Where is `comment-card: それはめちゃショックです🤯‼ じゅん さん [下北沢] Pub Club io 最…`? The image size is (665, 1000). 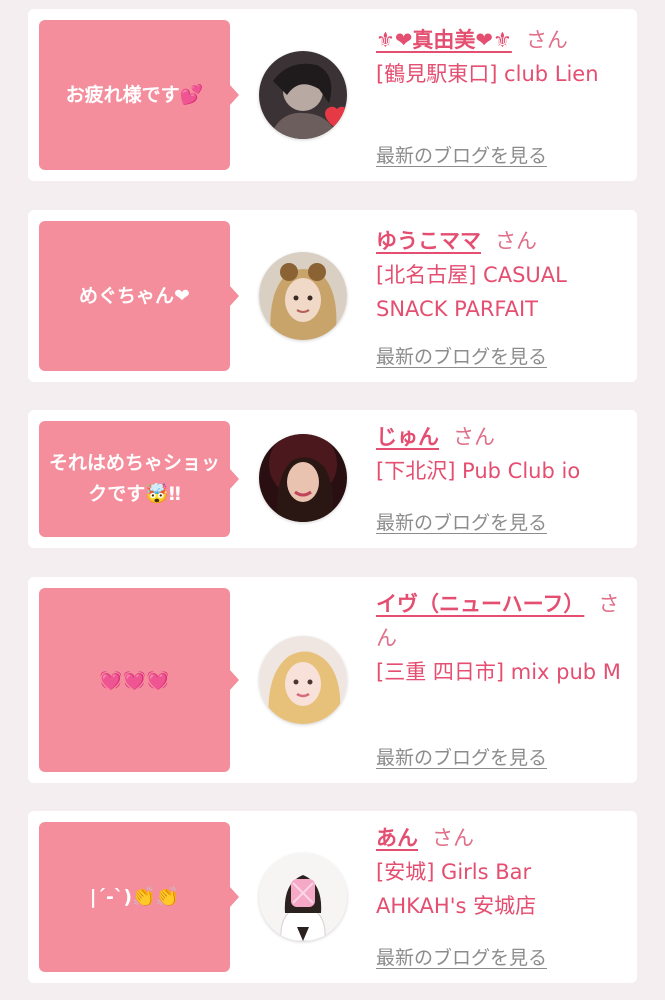 comment-card: それはめちゃショックです🤯‼ じゅん さん [下北沢] Pub Club io 最… is located at coordinates (332, 479).